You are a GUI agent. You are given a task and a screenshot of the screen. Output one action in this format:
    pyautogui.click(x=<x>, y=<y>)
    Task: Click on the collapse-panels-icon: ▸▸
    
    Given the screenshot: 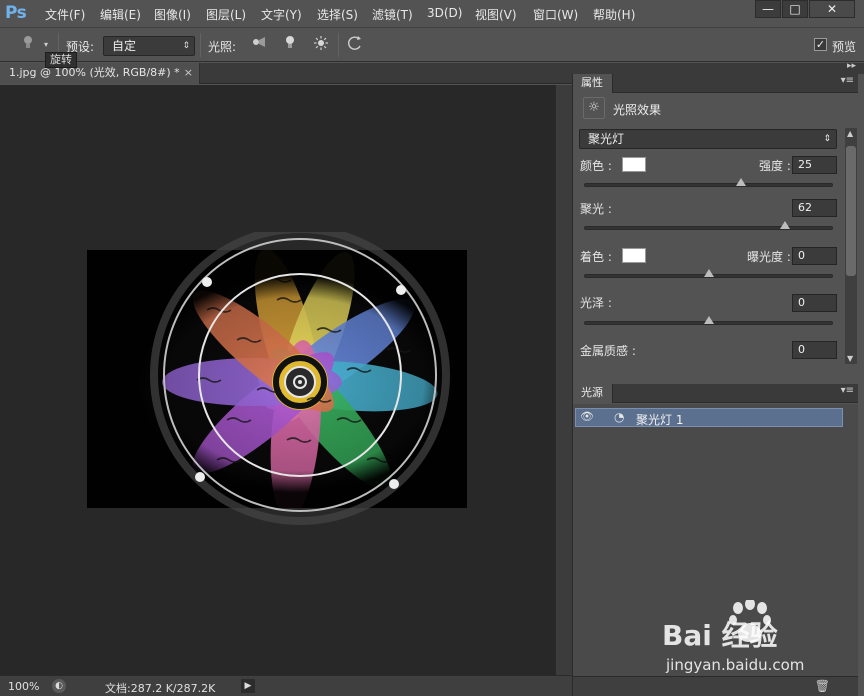 What is the action you would take?
    pyautogui.click(x=851, y=66)
    